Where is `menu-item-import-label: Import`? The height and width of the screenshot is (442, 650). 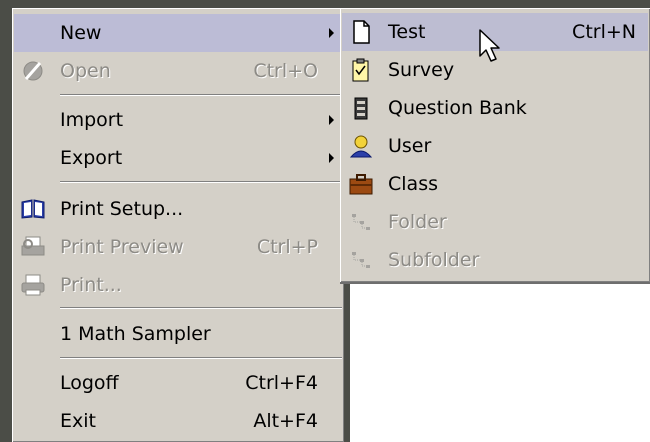 menu-item-import-label: Import is located at coordinates (92, 120).